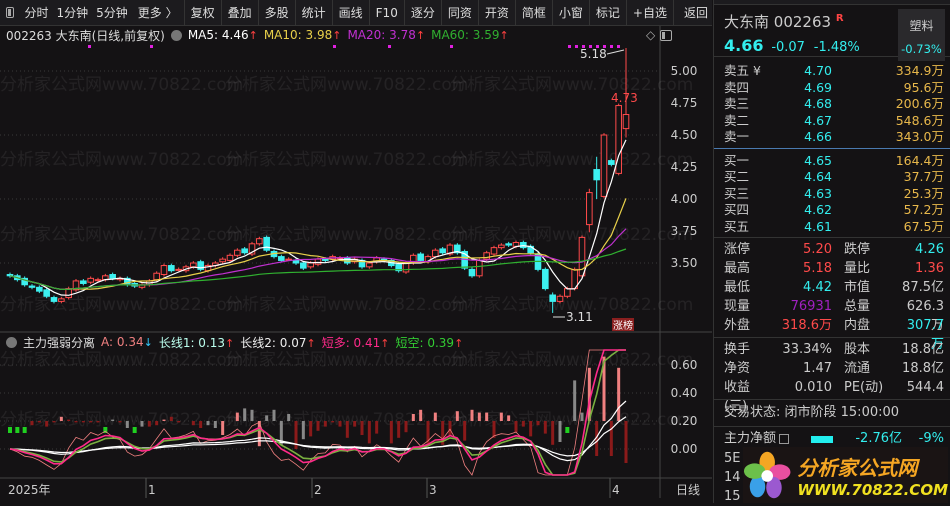  I want to click on level-price: 4.70, so click(818, 70).